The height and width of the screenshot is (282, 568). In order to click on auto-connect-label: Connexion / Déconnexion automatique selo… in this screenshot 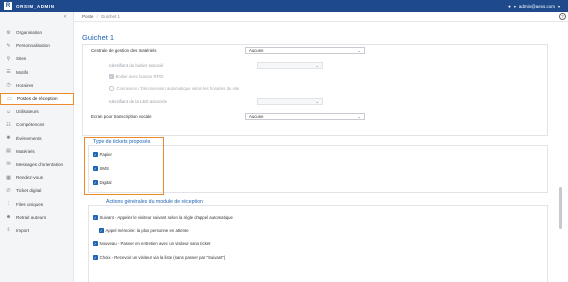, I will do `click(178, 88)`.